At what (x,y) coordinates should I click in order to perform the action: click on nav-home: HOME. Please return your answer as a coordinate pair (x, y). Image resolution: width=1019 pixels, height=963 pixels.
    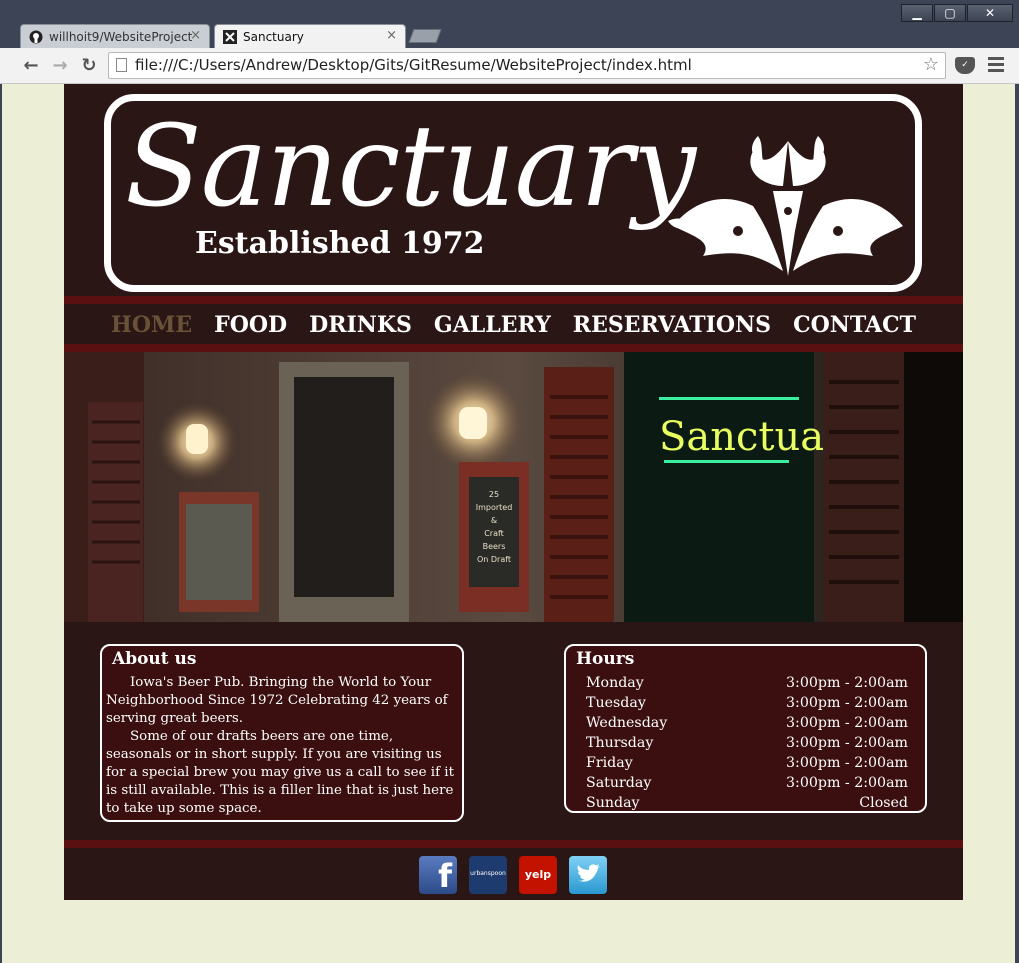
    Looking at the image, I should click on (151, 325).